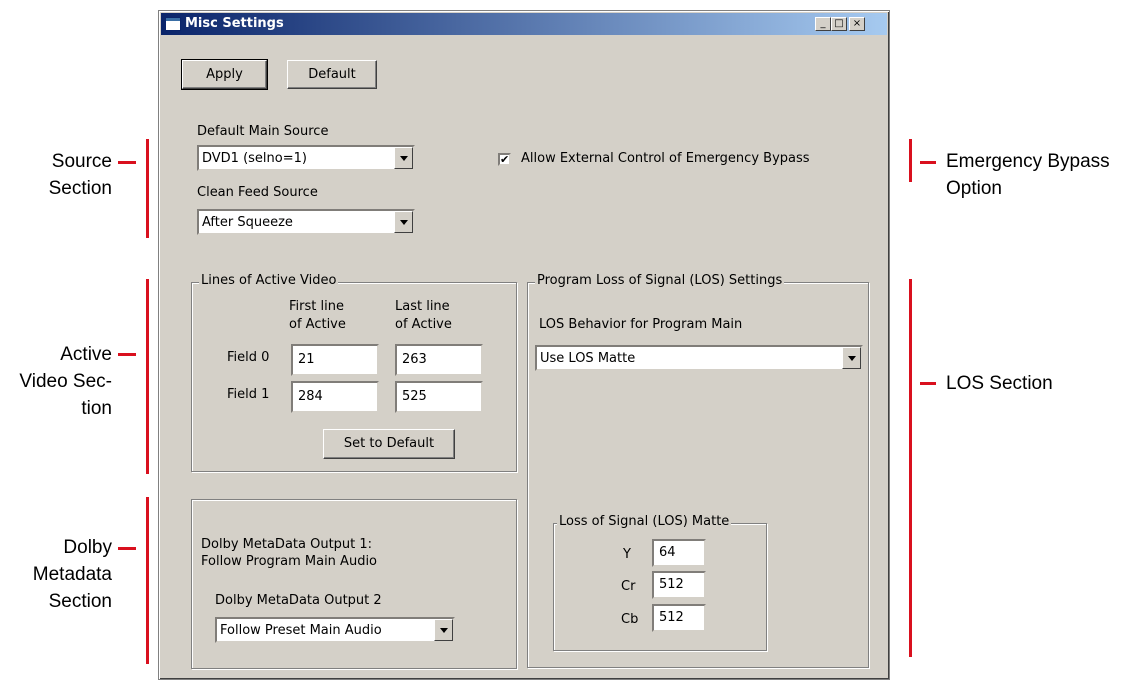  I want to click on dolby-output2-value: Follow Preset Main Audio, so click(301, 630).